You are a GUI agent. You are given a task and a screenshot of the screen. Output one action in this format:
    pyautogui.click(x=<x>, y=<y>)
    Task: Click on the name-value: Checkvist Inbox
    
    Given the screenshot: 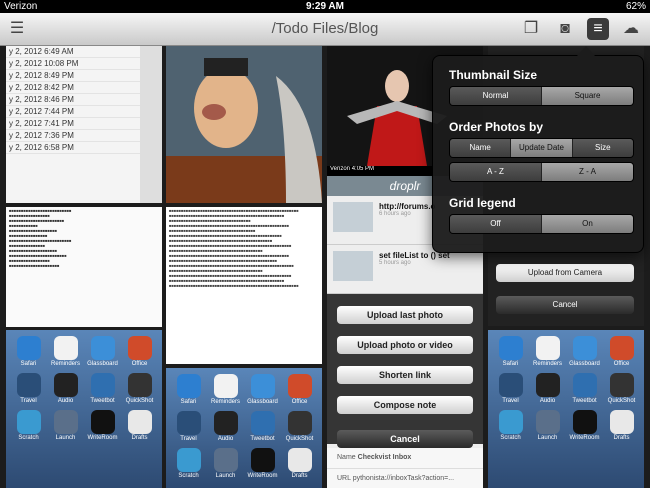 What is the action you would take?
    pyautogui.click(x=384, y=457)
    